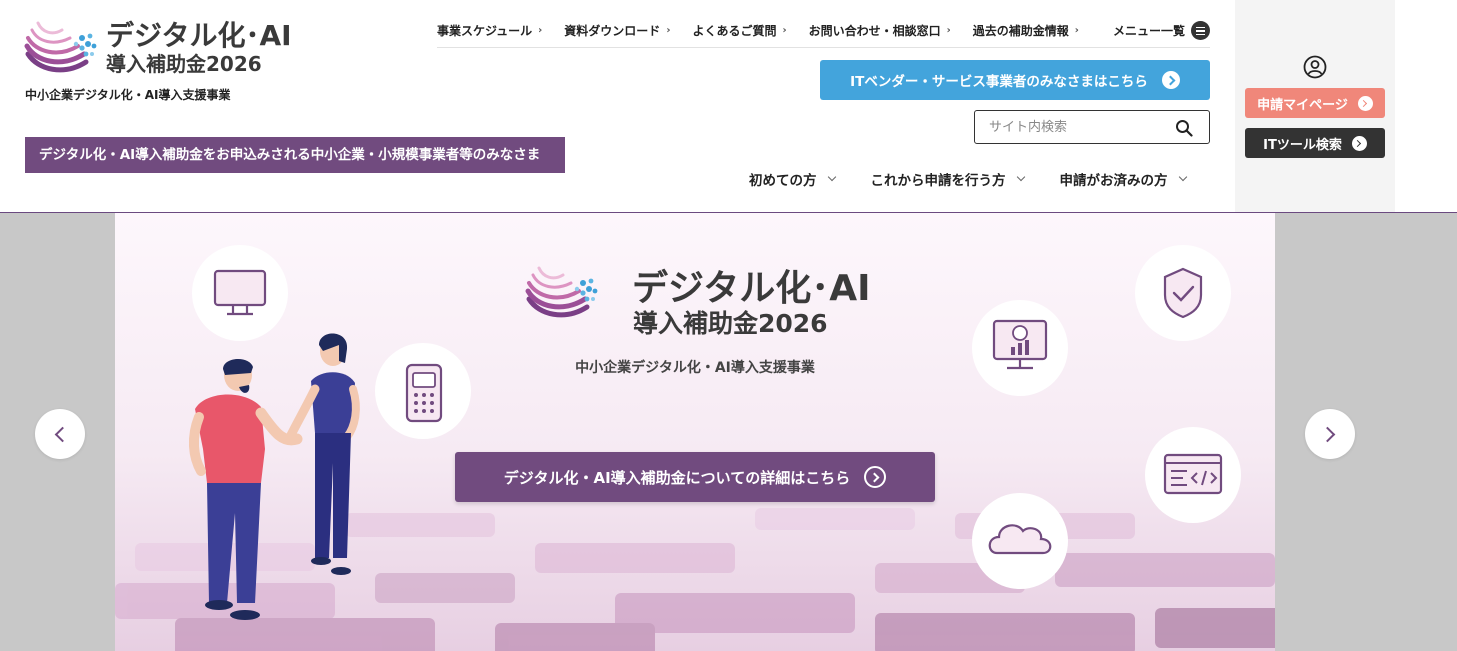  I want to click on carousel-next-button, so click(1330, 434).